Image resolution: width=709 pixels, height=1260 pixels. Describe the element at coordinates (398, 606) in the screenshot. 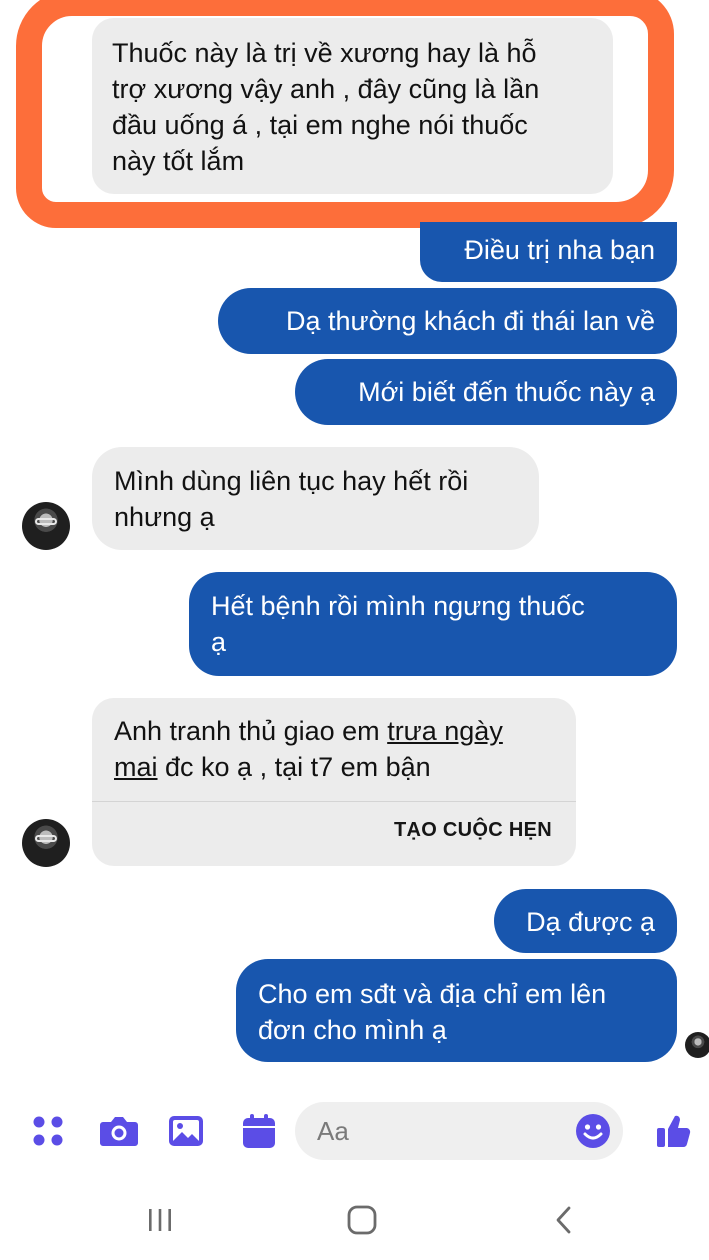

I see `message-line: Hết bệnh rồi mình ngưng thuốc` at that location.